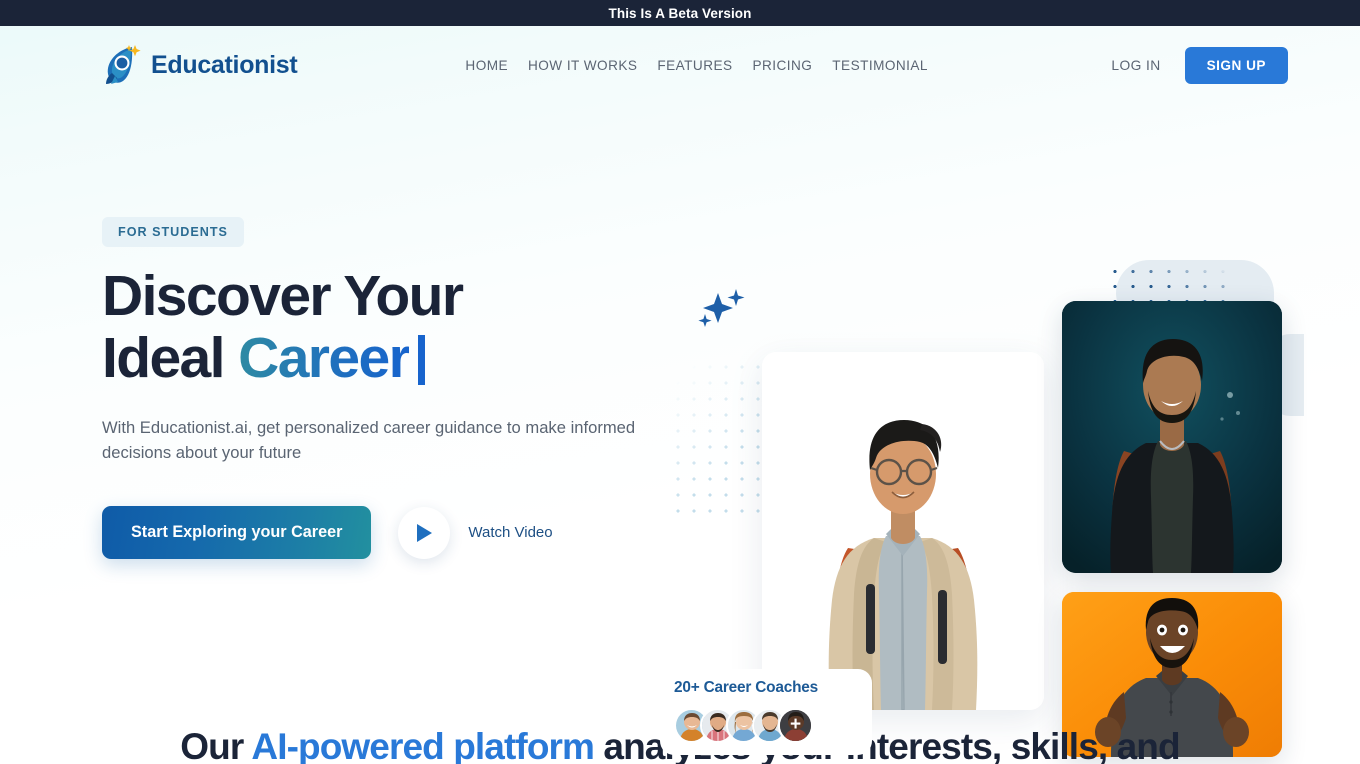 The image size is (1360, 764). What do you see at coordinates (173, 232) in the screenshot?
I see `for-students-badge: FOR STUDENTS` at bounding box center [173, 232].